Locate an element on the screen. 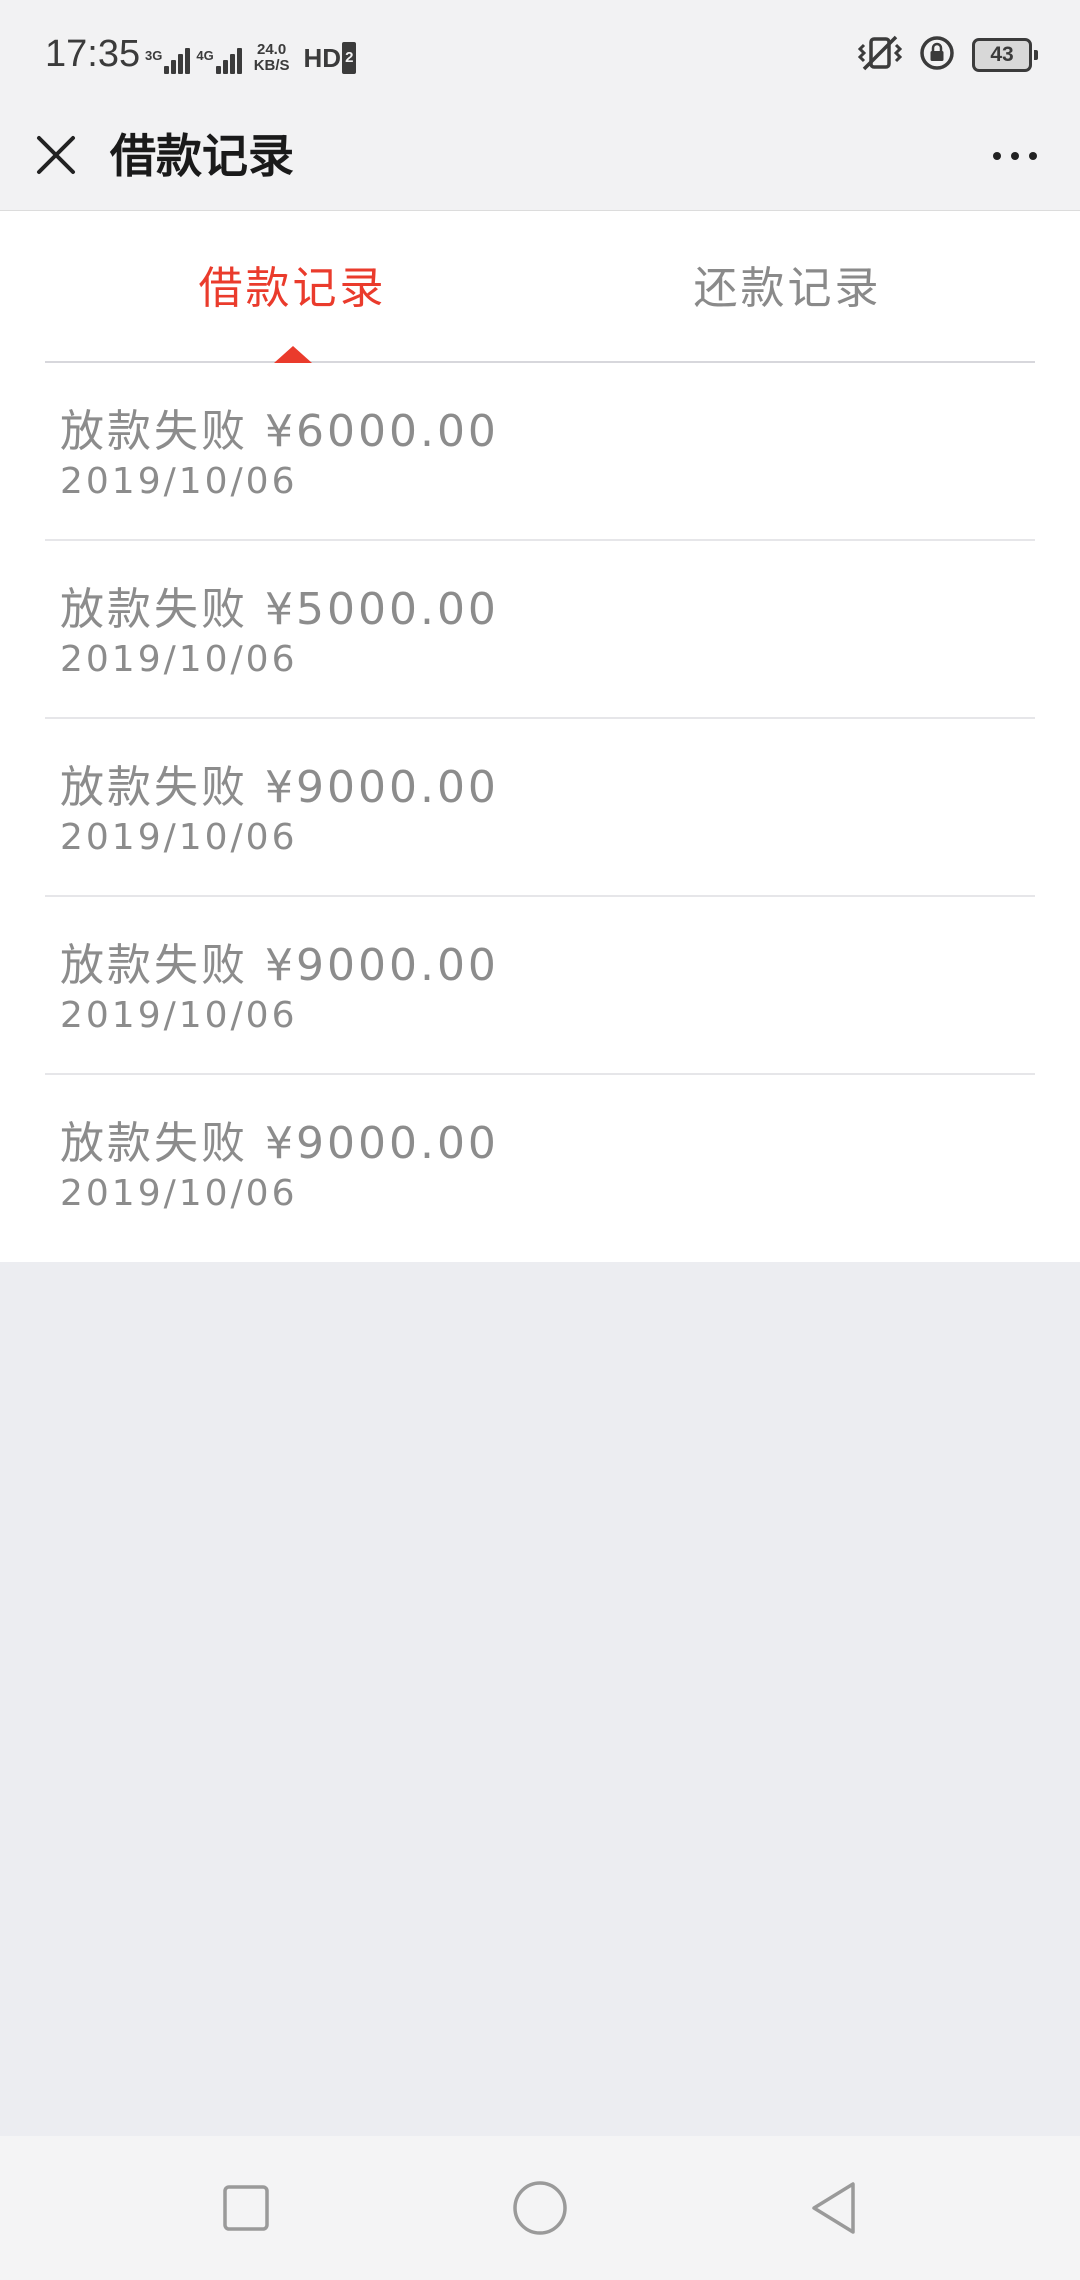  tab-bar: 借款记录 还款记录 is located at coordinates (540, 287).